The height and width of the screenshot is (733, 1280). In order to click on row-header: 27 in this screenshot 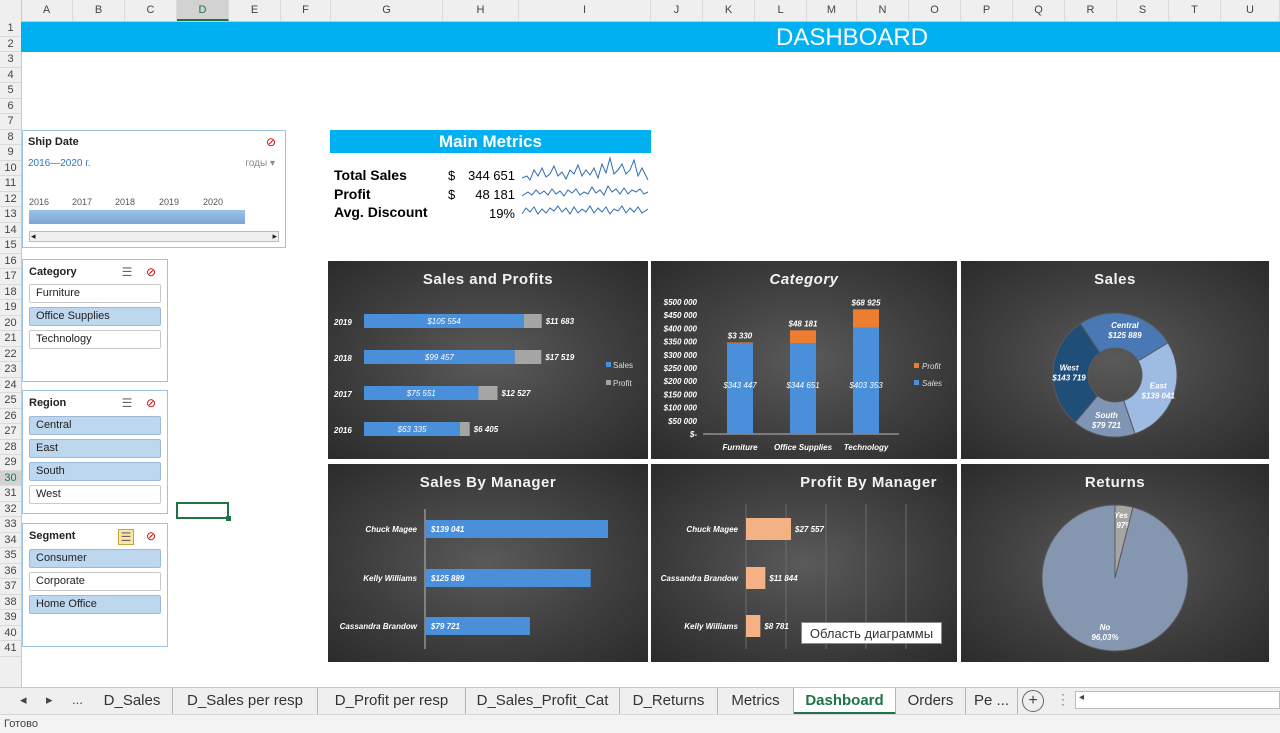, I will do `click(10, 432)`.